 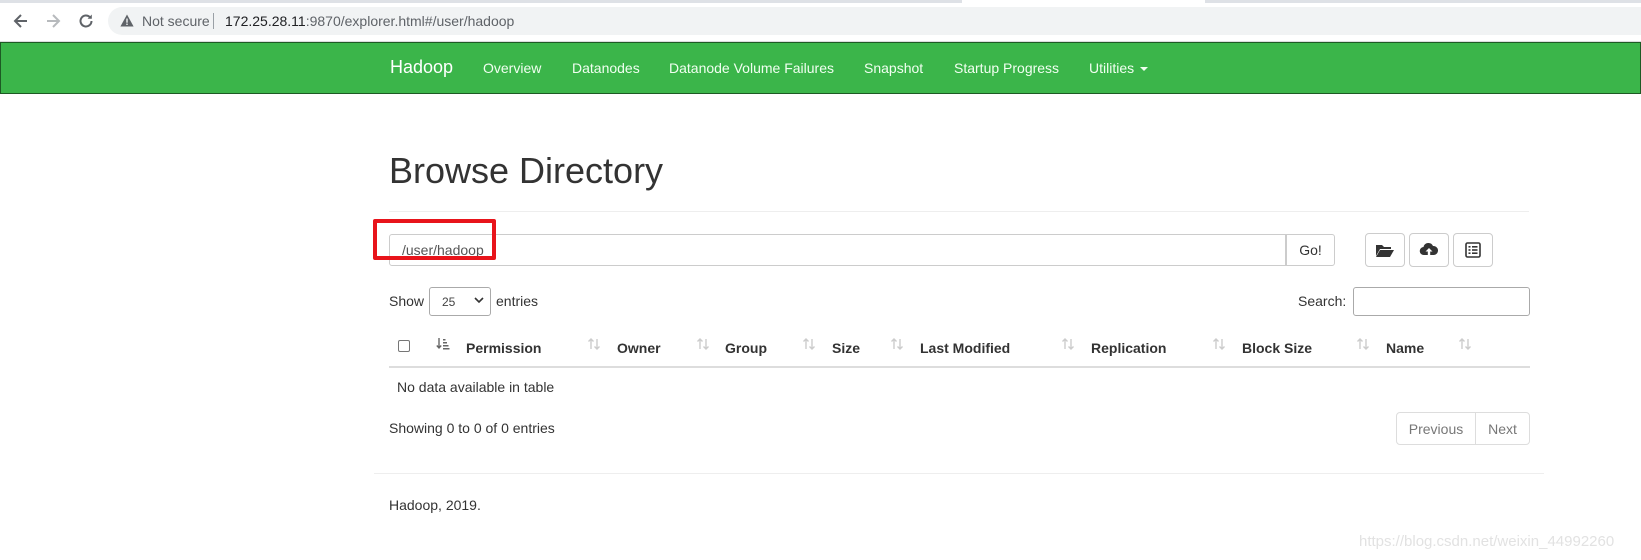 I want to click on list-alt-icon, so click(x=1473, y=250).